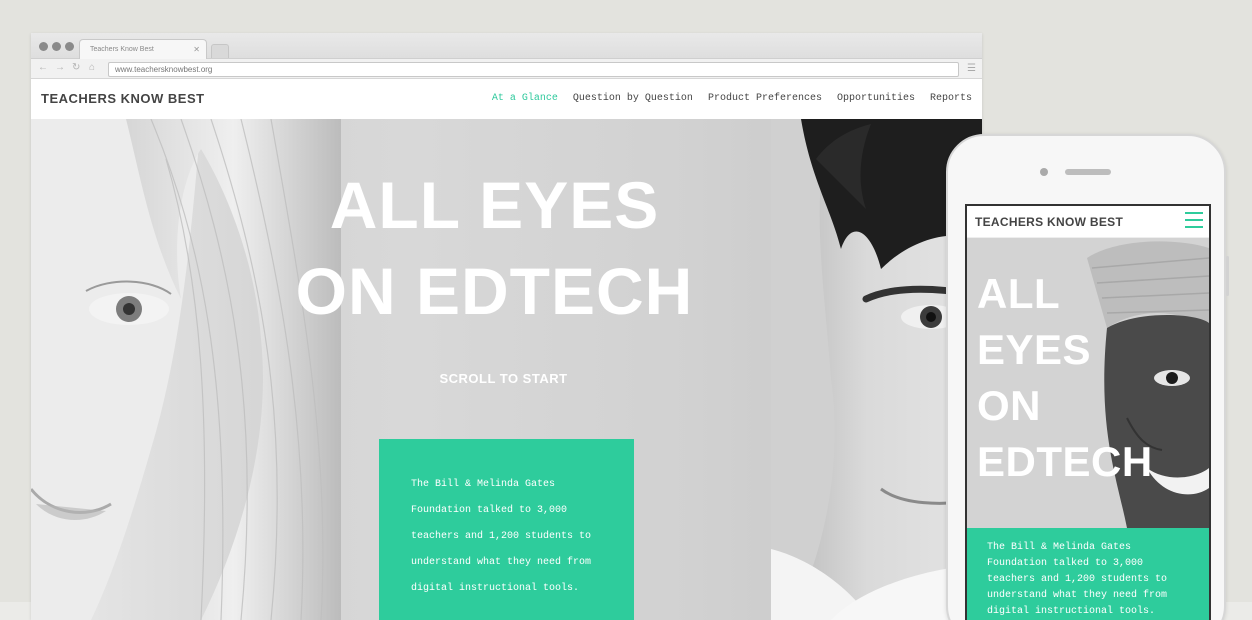  What do you see at coordinates (76, 68) in the screenshot?
I see `reload-icon: ↻` at bounding box center [76, 68].